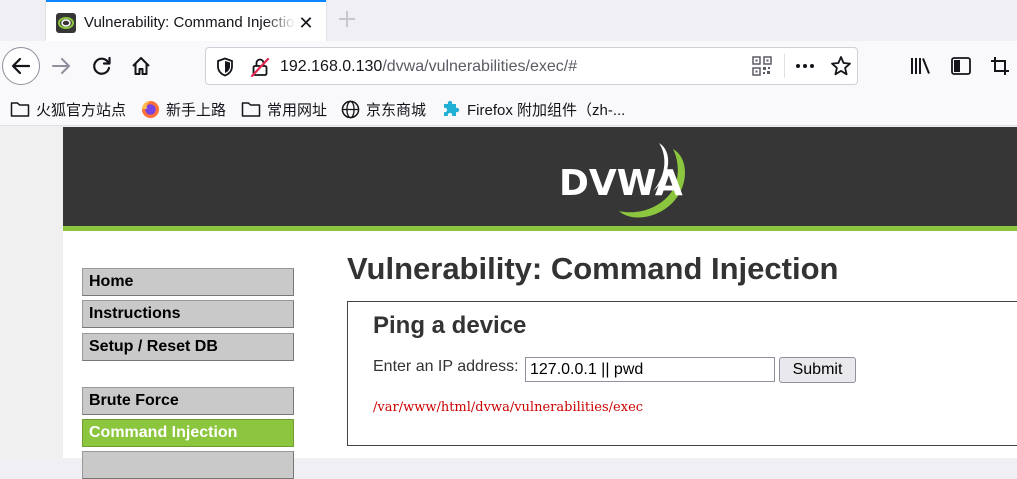  I want to click on bookmark-label: 京东商城, so click(396, 110).